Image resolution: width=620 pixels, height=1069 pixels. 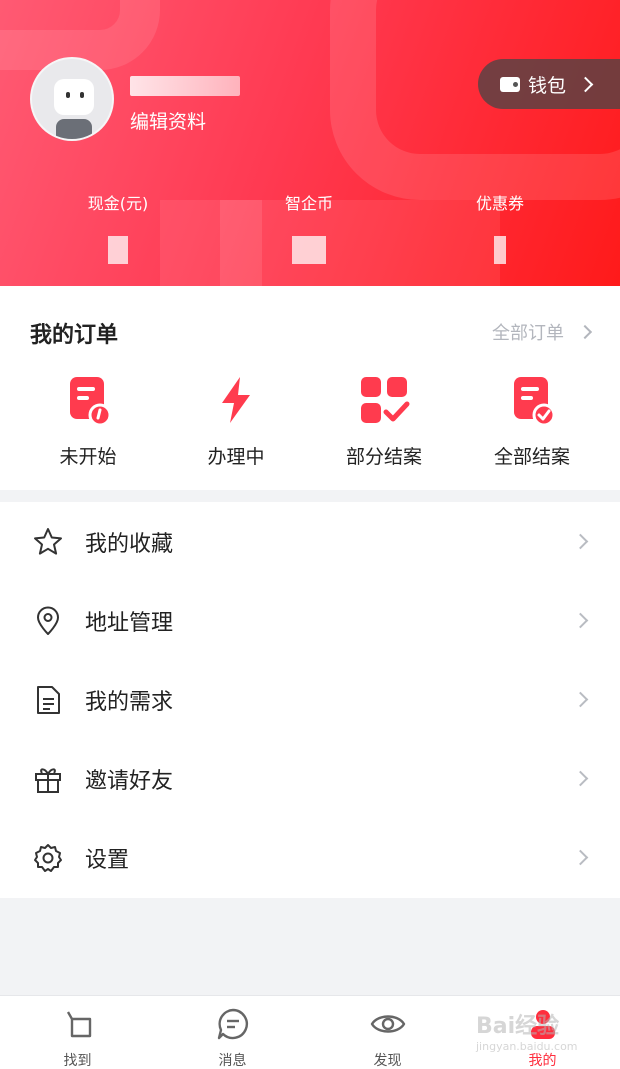 I want to click on wallet-label: 钱包, so click(x=547, y=85).